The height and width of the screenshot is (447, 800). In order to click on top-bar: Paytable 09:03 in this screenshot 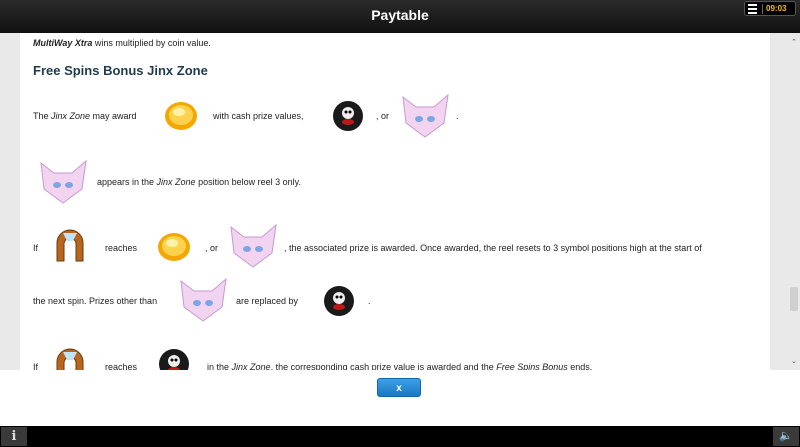, I will do `click(400, 16)`.